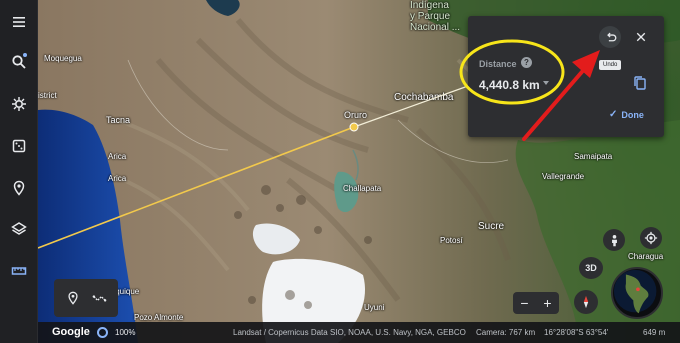  Describe the element at coordinates (576, 332) in the screenshot. I see `coordinates: 16°28'08"S 63°54'` at that location.